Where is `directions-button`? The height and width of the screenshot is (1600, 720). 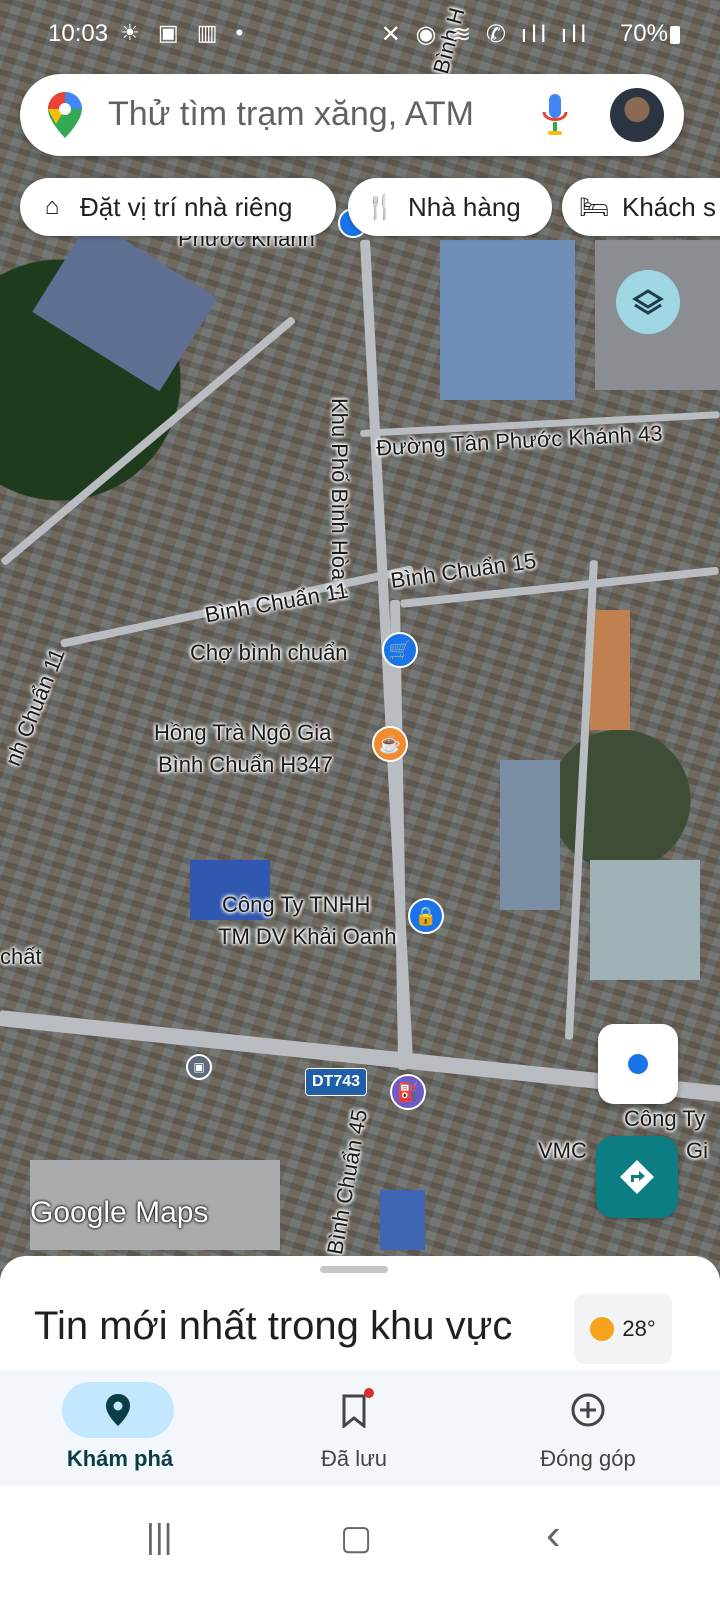
directions-button is located at coordinates (637, 1177).